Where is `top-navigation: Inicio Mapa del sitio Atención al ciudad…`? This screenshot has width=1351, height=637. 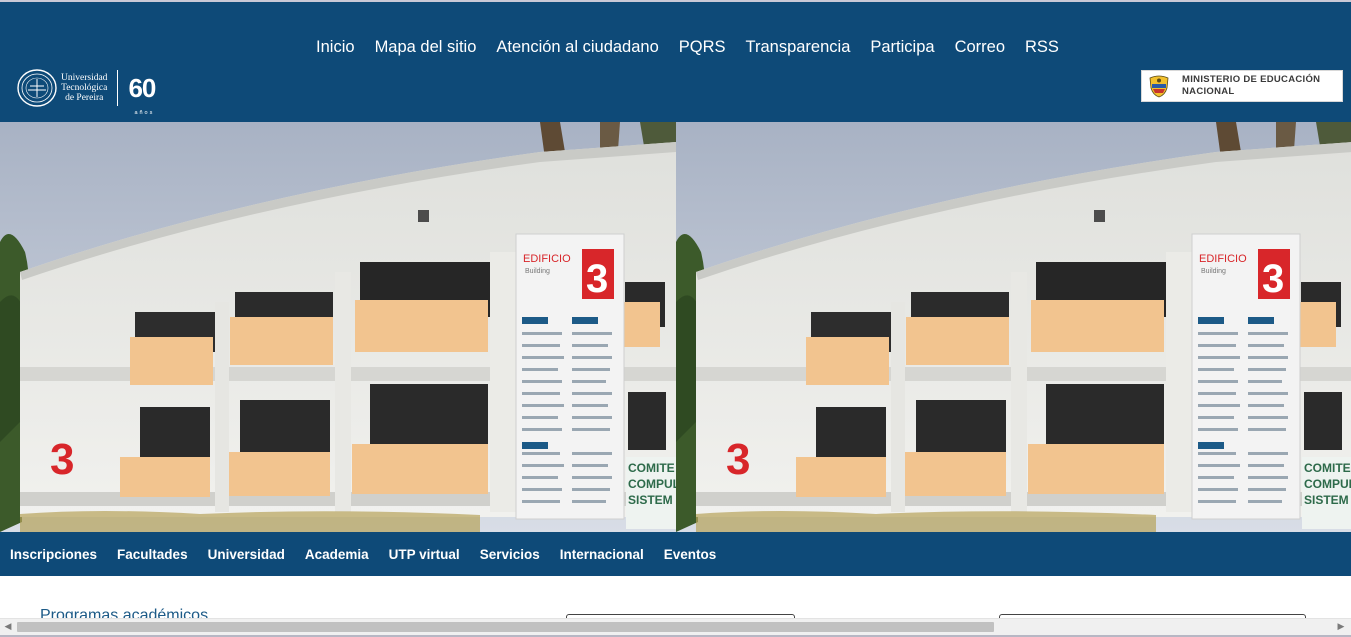 top-navigation: Inicio Mapa del sitio Atención al ciudad… is located at coordinates (675, 47).